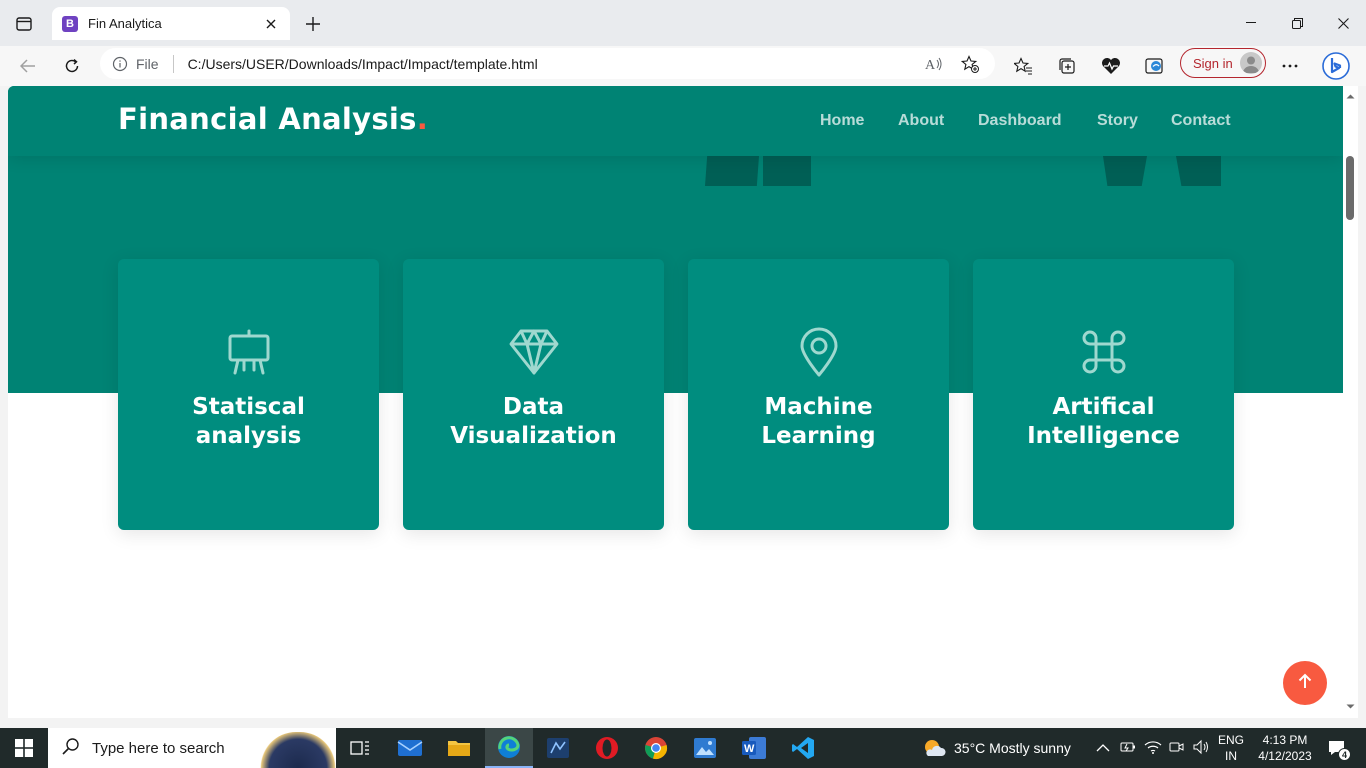 The height and width of the screenshot is (768, 1366). I want to click on nav-story: Story, so click(1117, 121).